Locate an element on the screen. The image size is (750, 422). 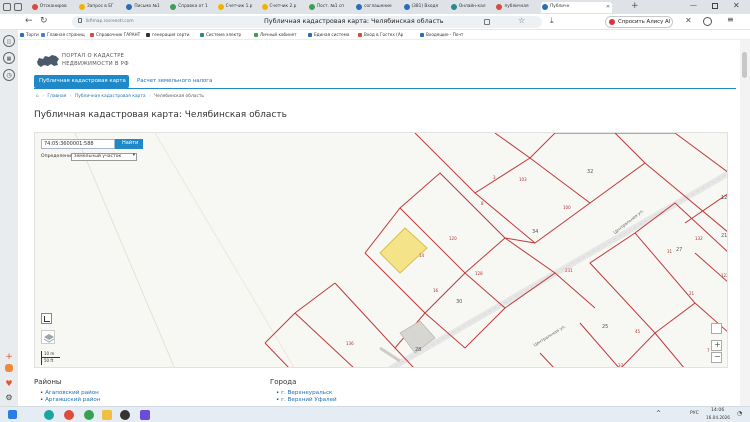
edge-icon is located at coordinates (49, 415).